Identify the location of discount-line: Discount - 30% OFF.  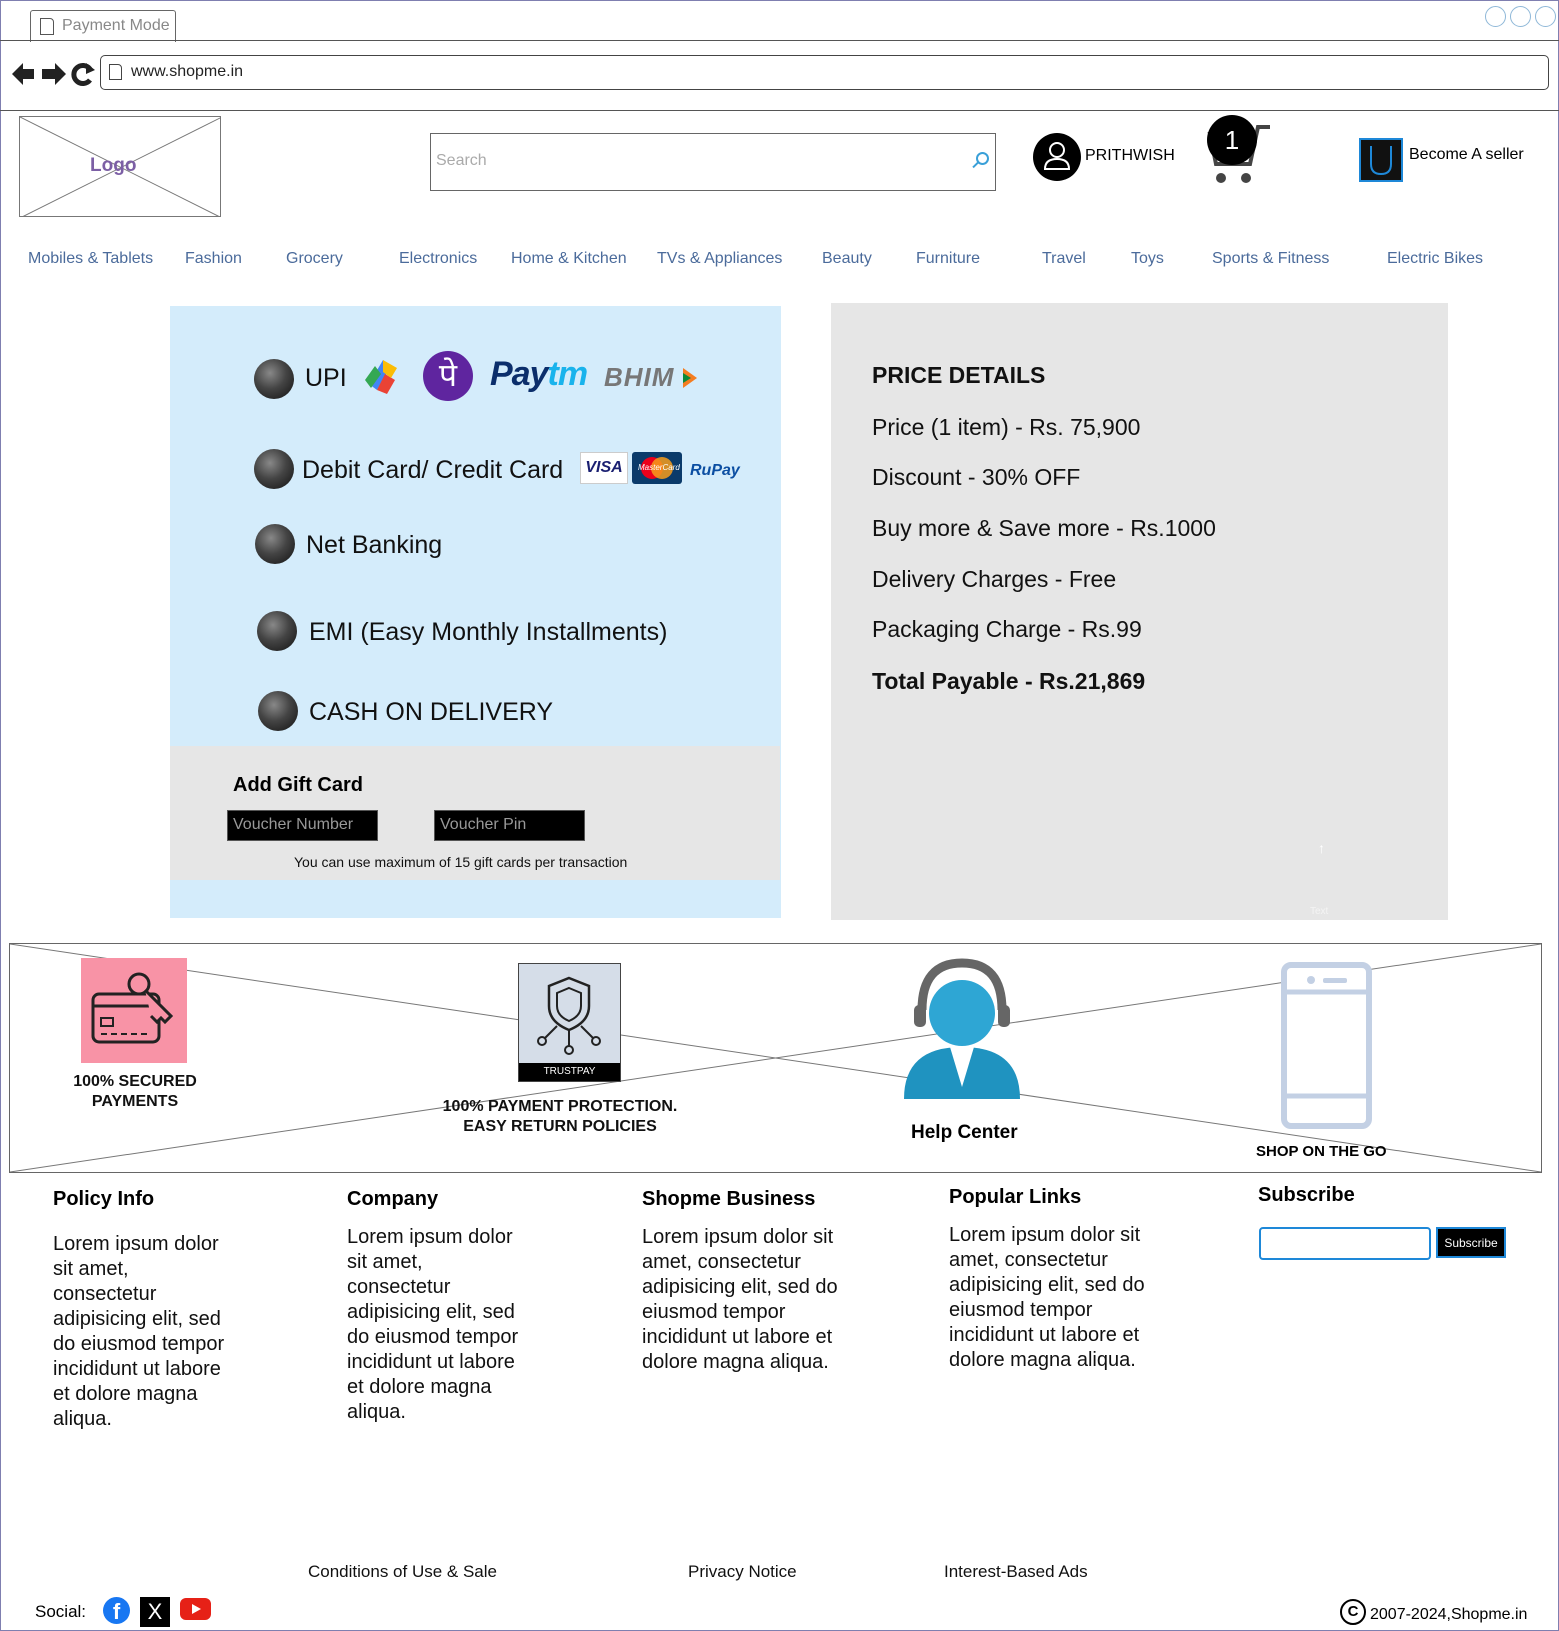
(976, 477).